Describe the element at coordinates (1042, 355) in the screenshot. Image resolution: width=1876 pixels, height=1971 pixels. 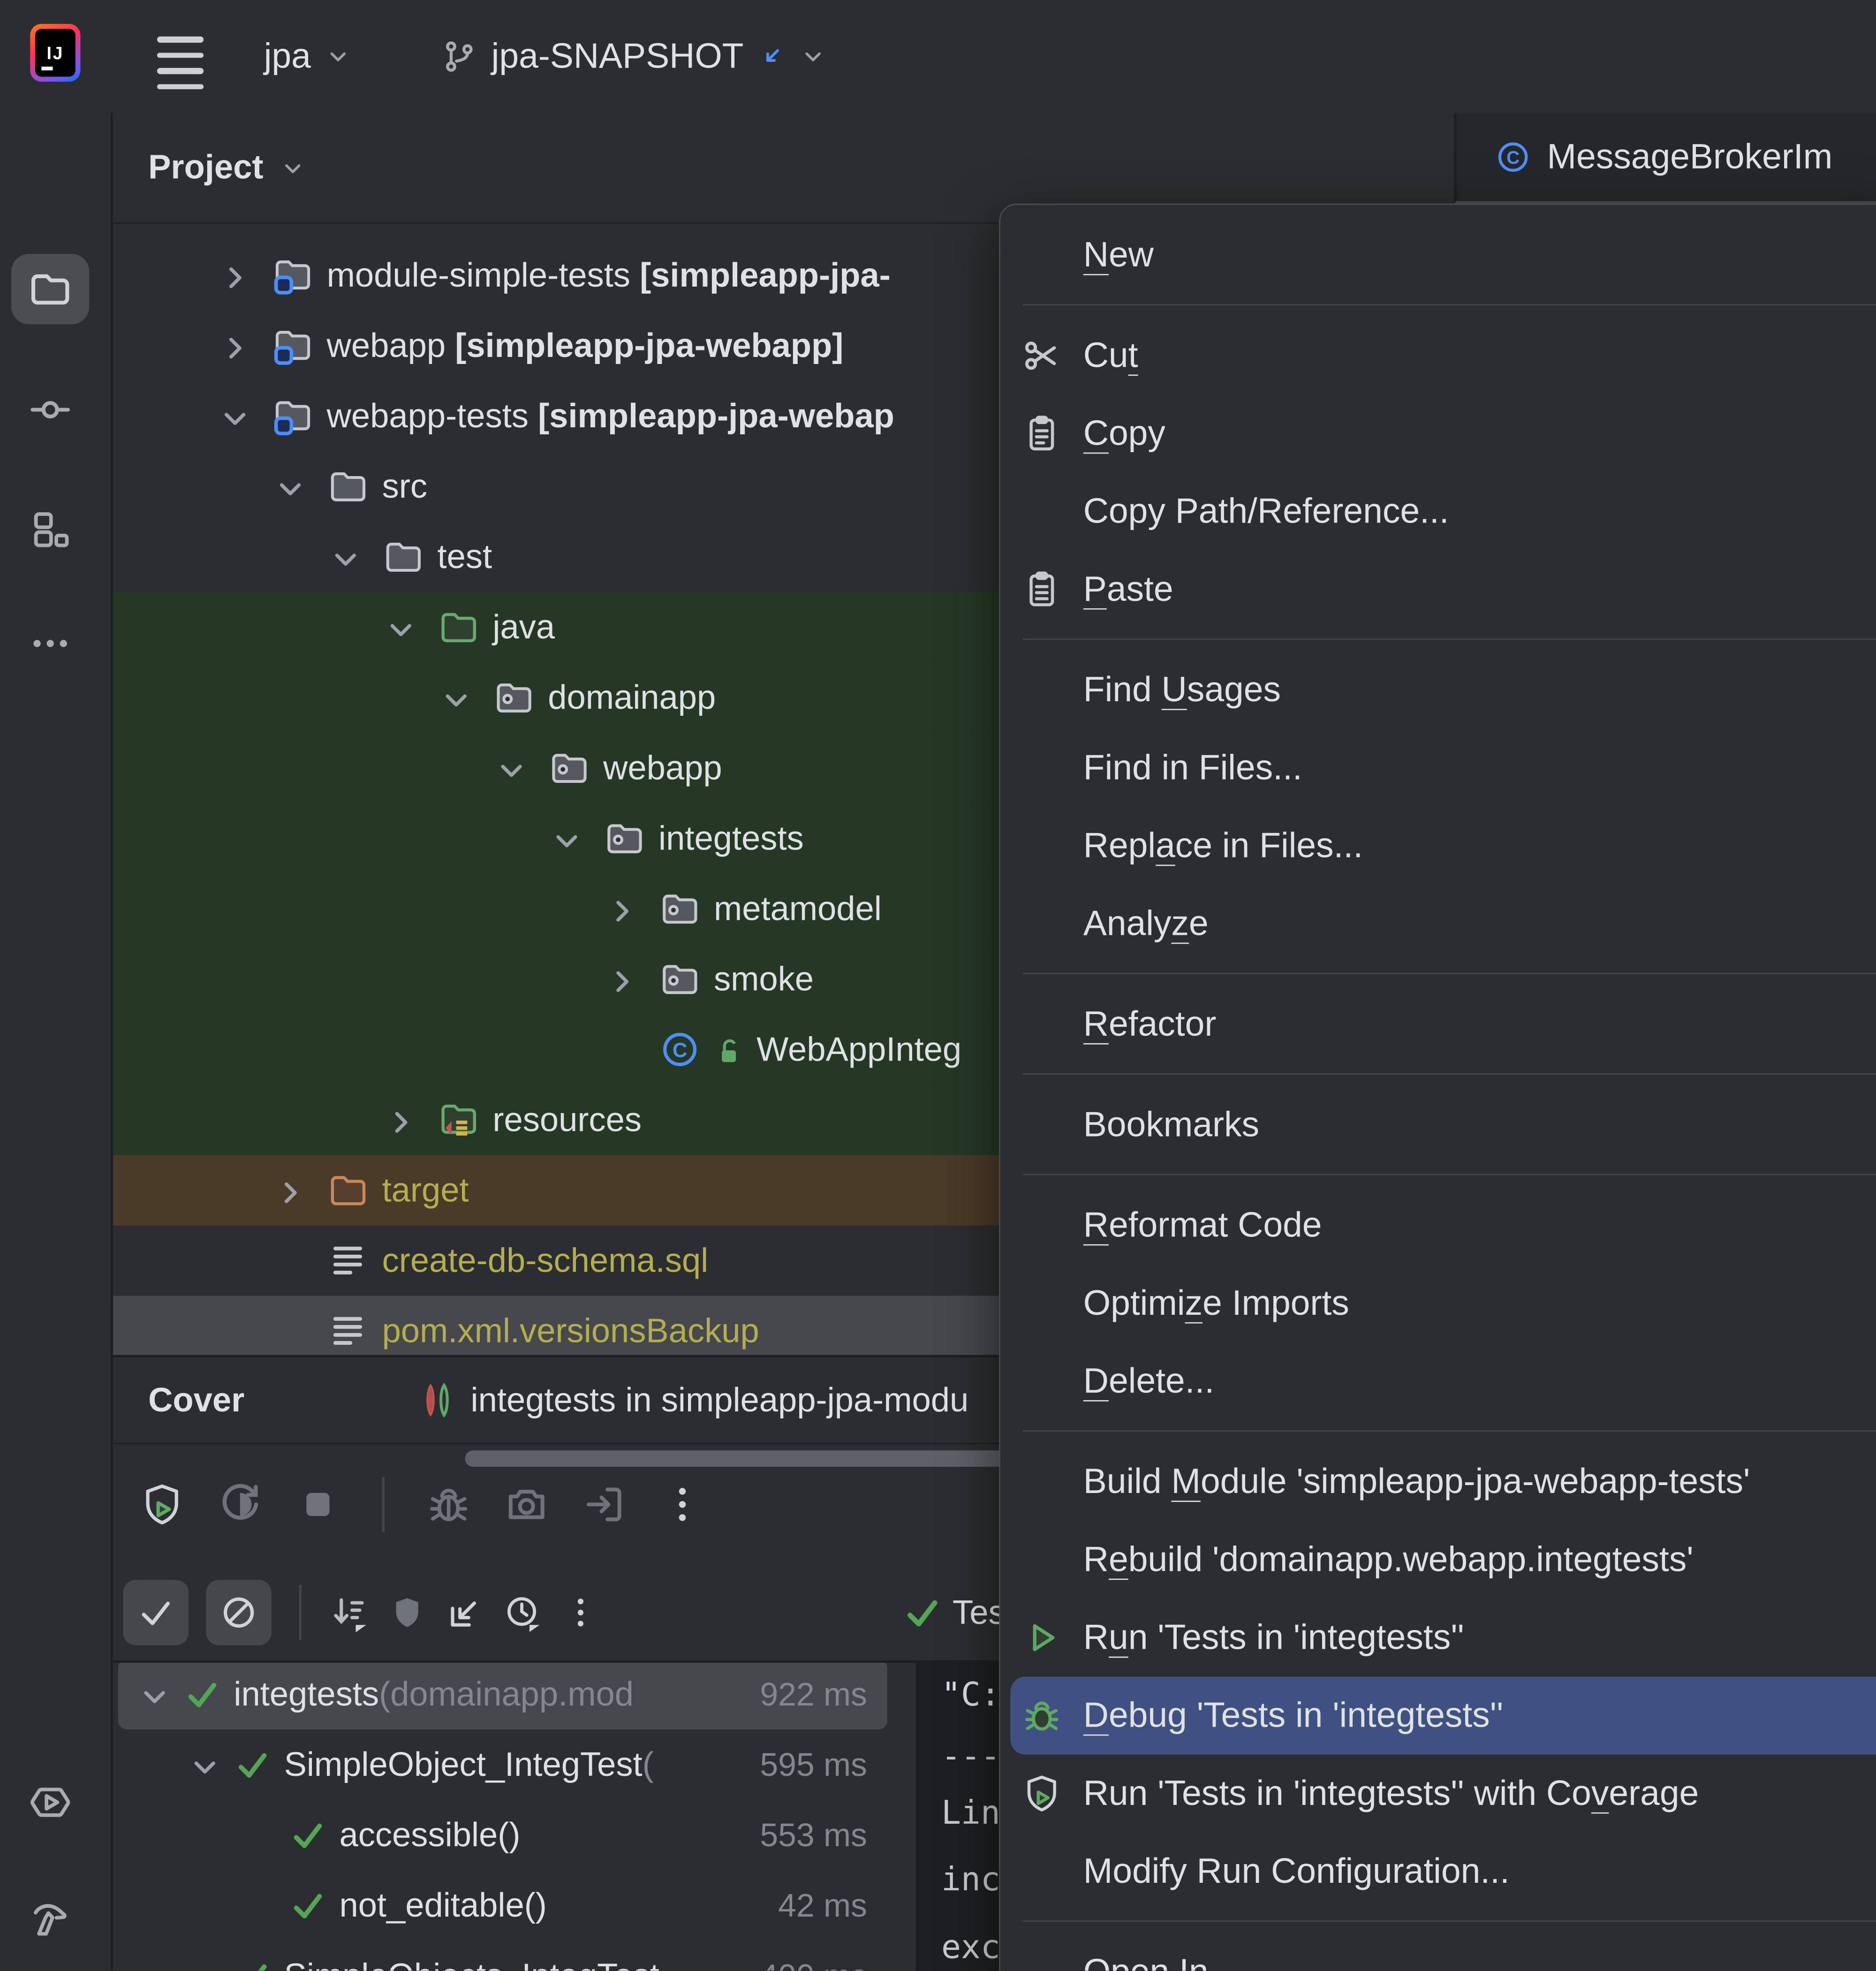
I see `scissors-icon` at that location.